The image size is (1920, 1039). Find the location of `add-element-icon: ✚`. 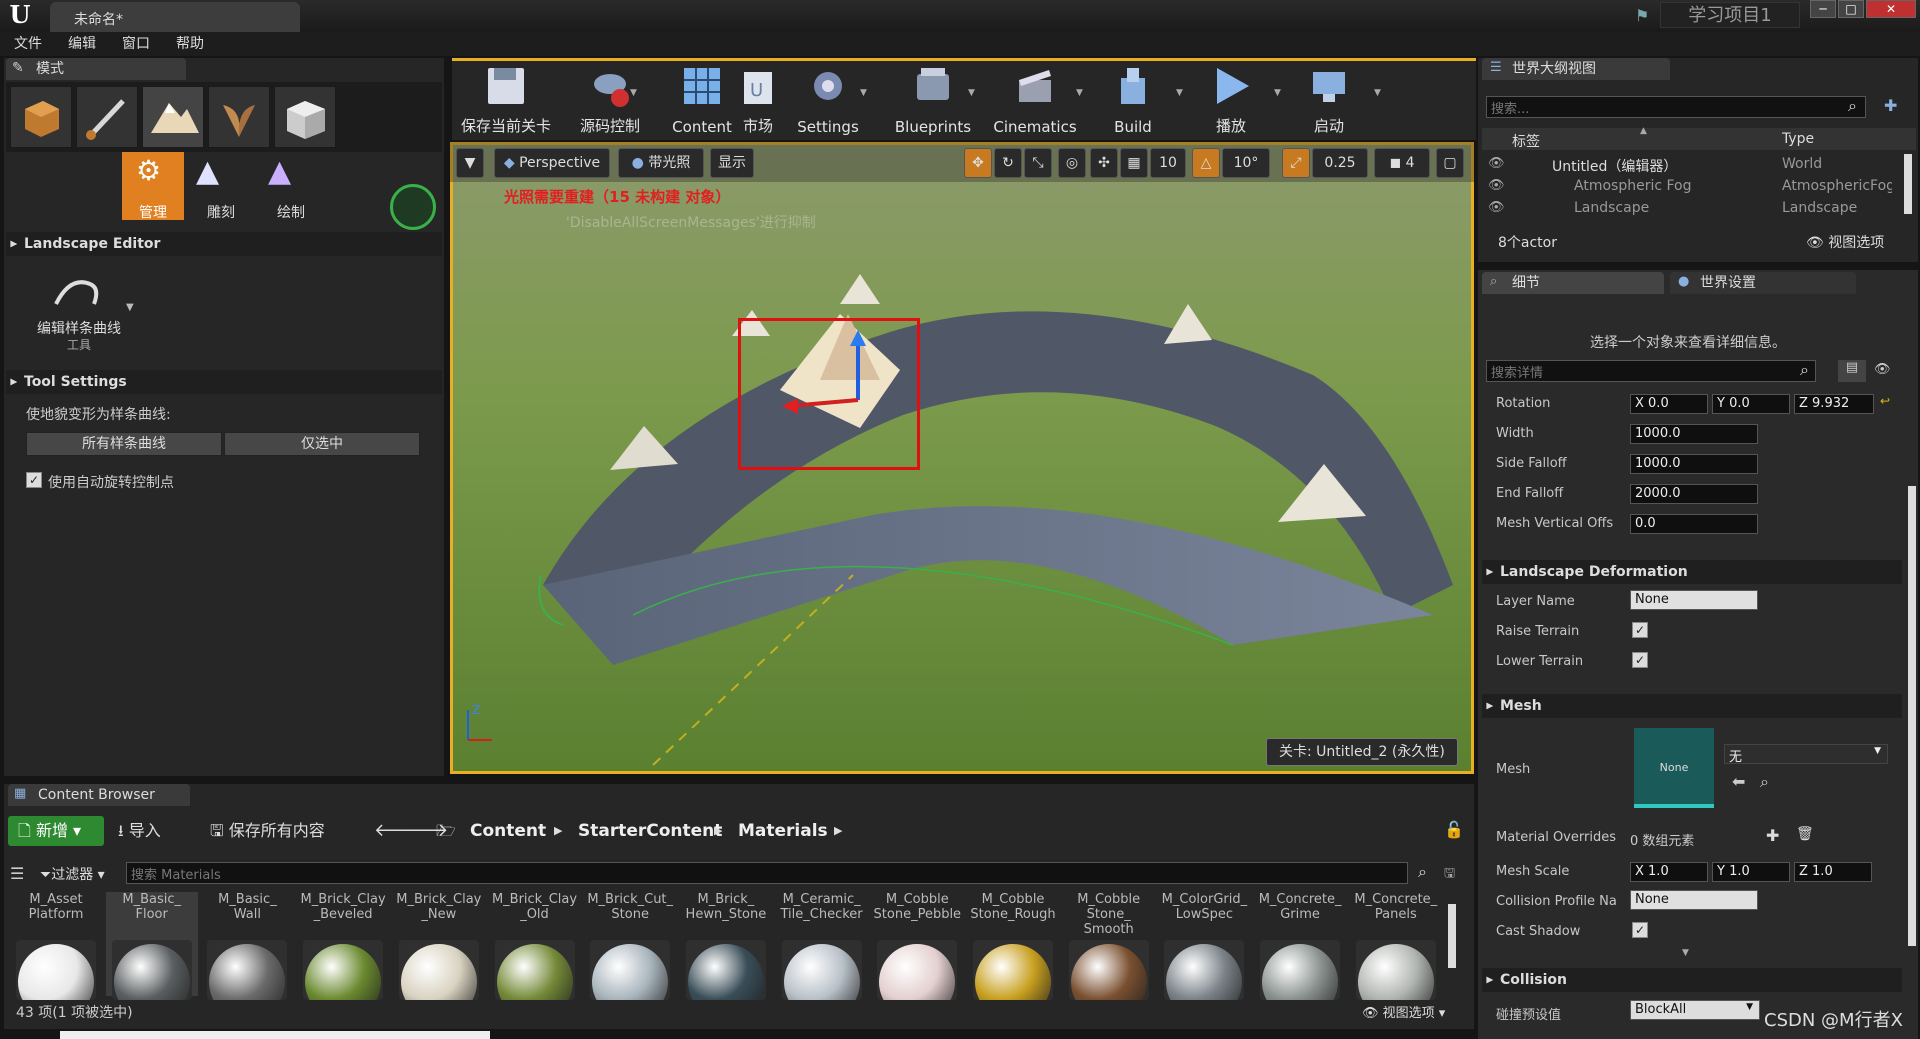

add-element-icon: ✚ is located at coordinates (1772, 835).